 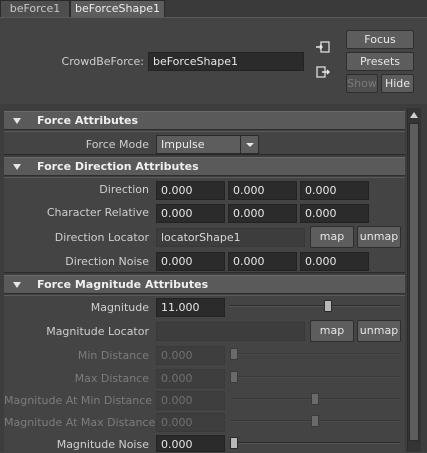 I want to click on direction-locator-label: Direction Locator, so click(x=101, y=237).